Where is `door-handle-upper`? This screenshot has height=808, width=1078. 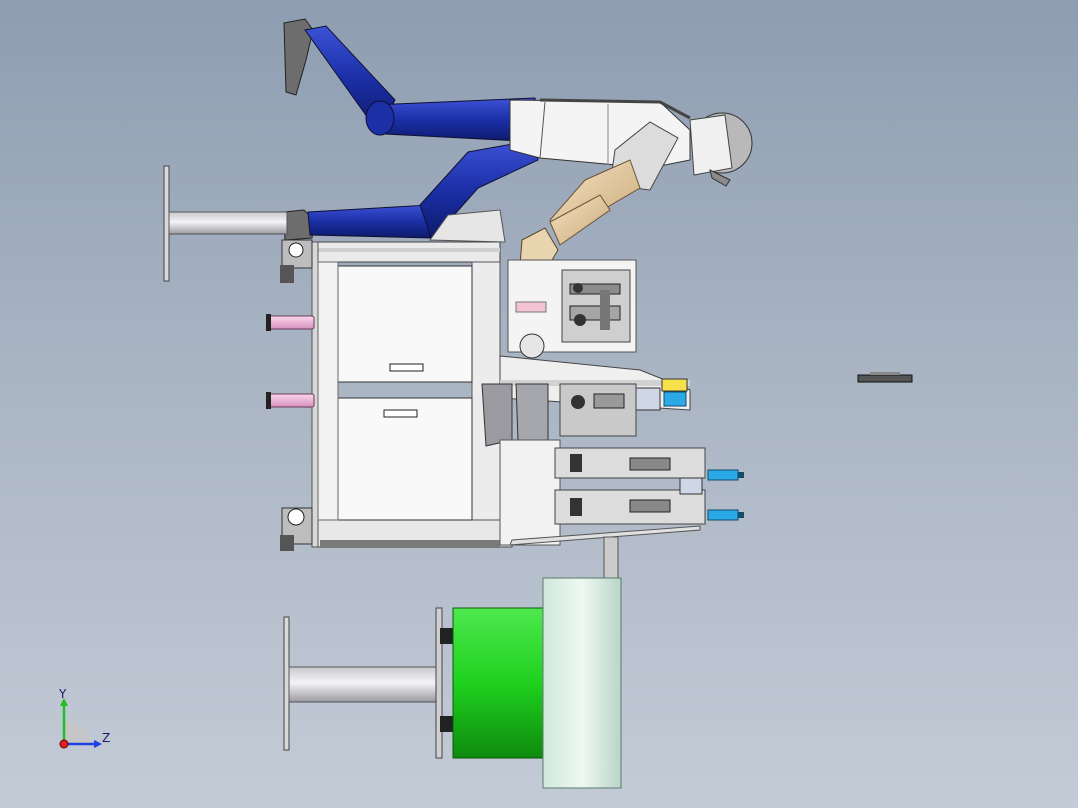
door-handle-upper is located at coordinates (406, 367).